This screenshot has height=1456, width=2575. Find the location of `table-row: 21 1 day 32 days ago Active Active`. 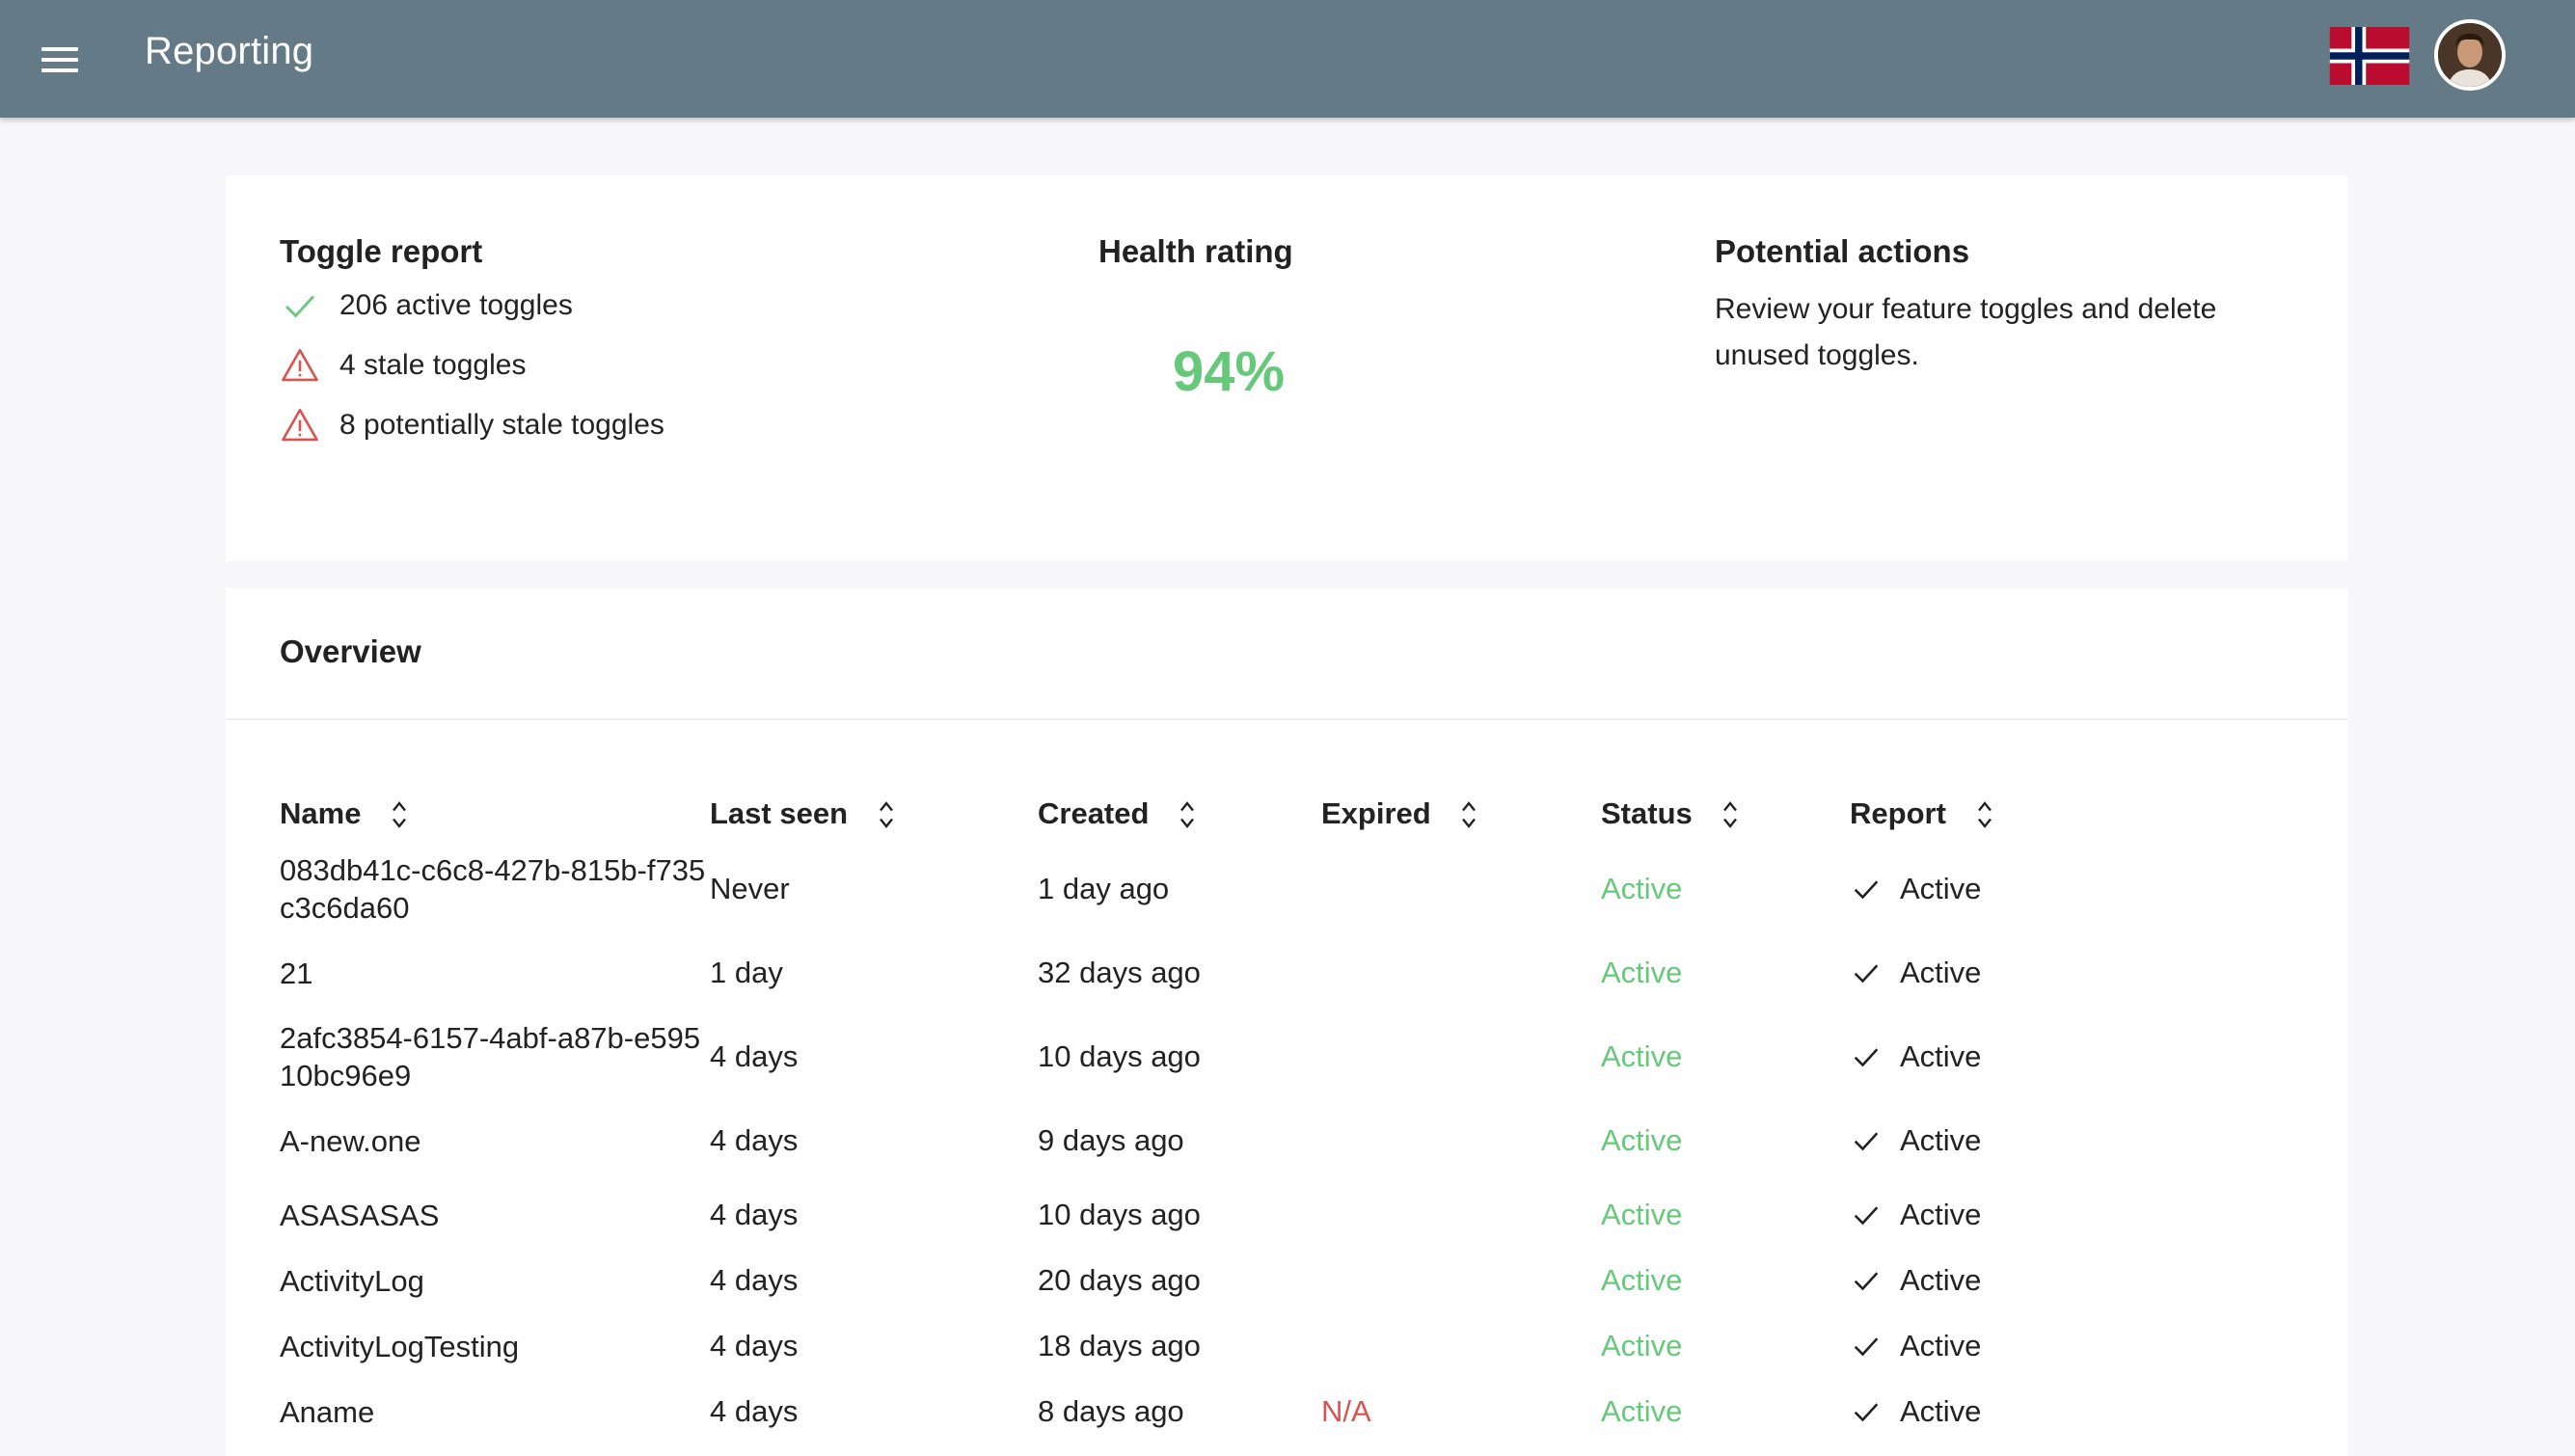

table-row: 21 1 day 32 days ago Active Active is located at coordinates (1209, 972).